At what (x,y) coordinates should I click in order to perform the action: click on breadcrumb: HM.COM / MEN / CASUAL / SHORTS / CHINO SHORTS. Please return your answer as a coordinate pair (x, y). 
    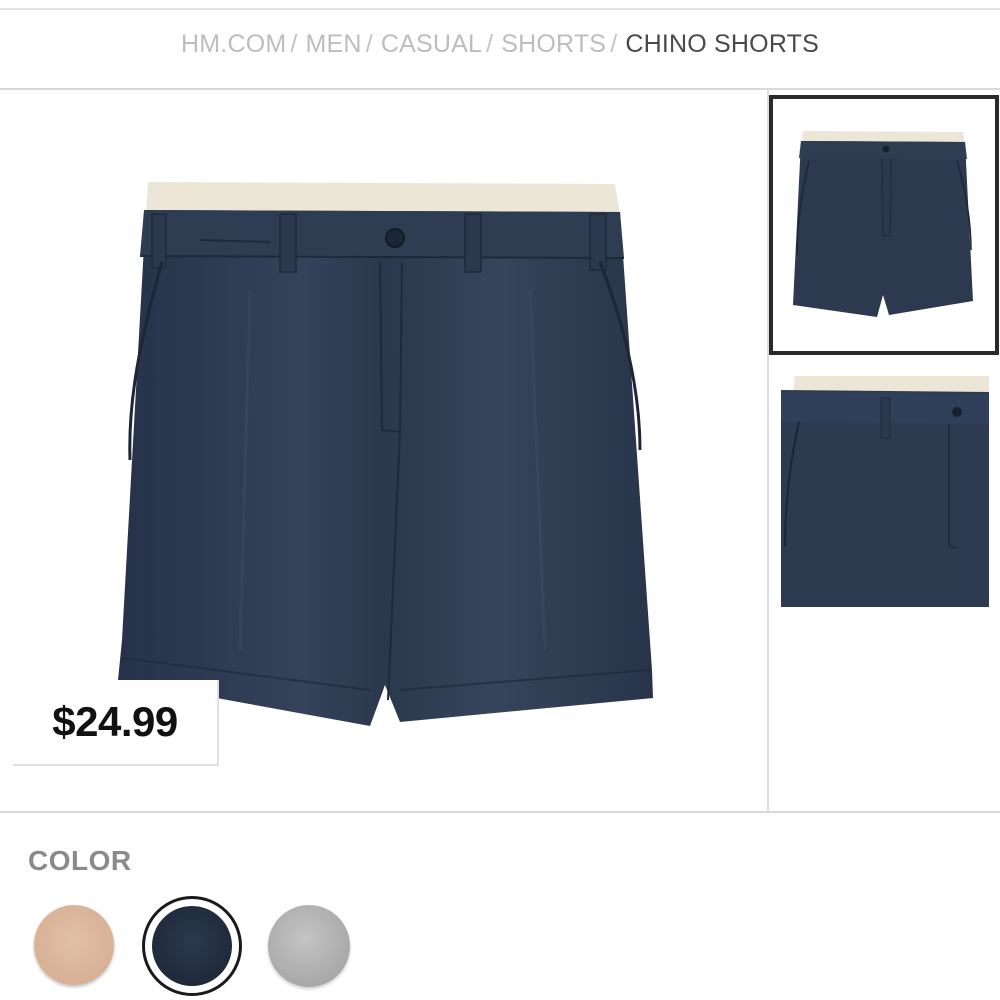
    Looking at the image, I should click on (500, 44).